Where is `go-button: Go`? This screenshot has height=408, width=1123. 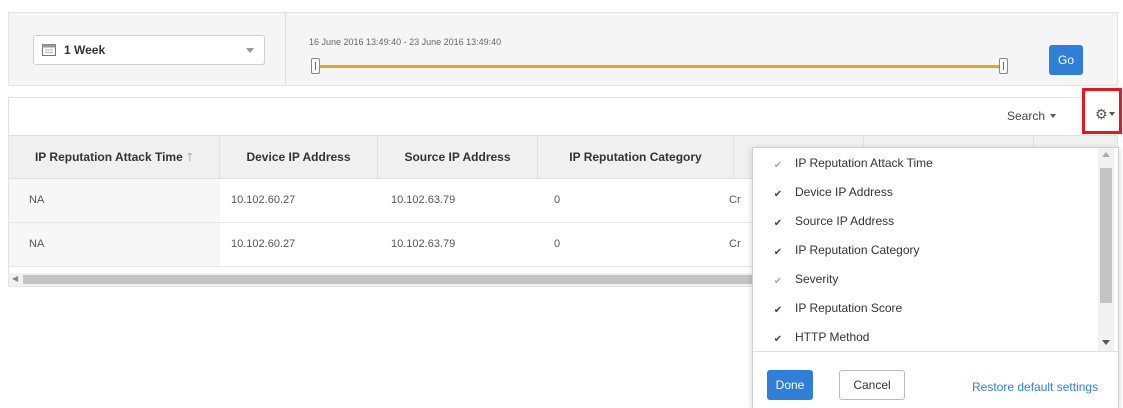 go-button: Go is located at coordinates (1066, 60).